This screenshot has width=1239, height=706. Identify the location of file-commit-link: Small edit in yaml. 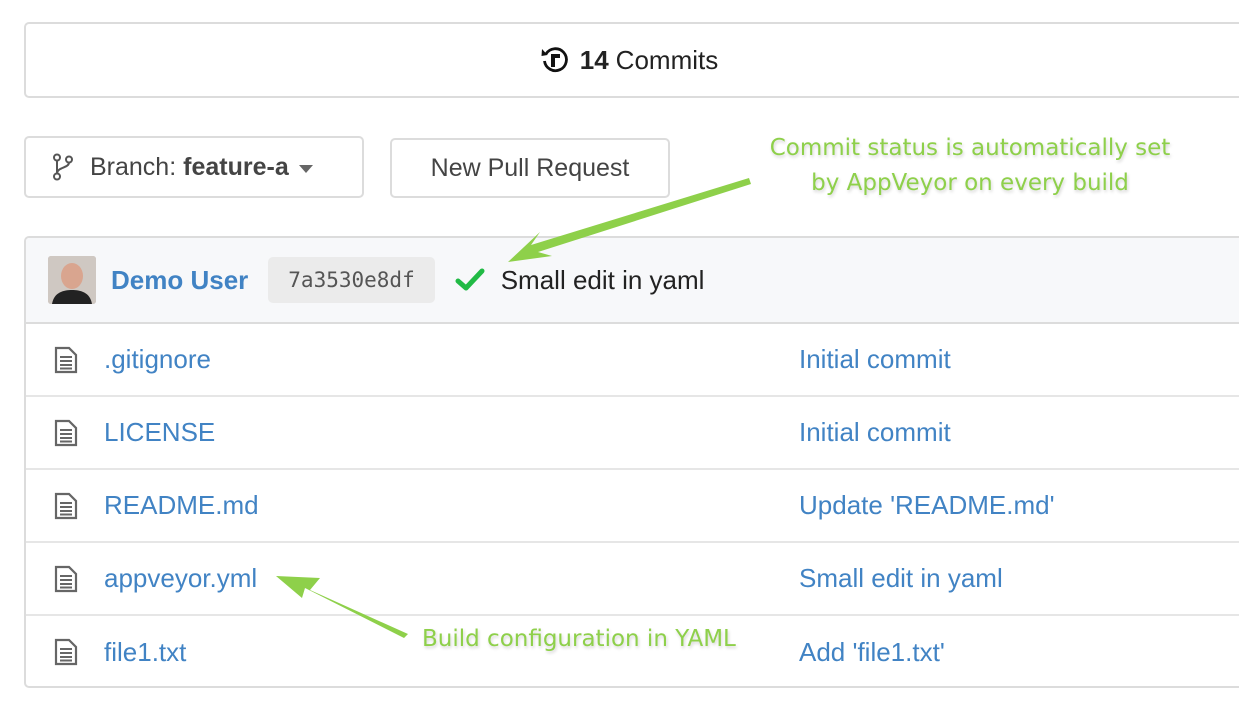
(901, 578).